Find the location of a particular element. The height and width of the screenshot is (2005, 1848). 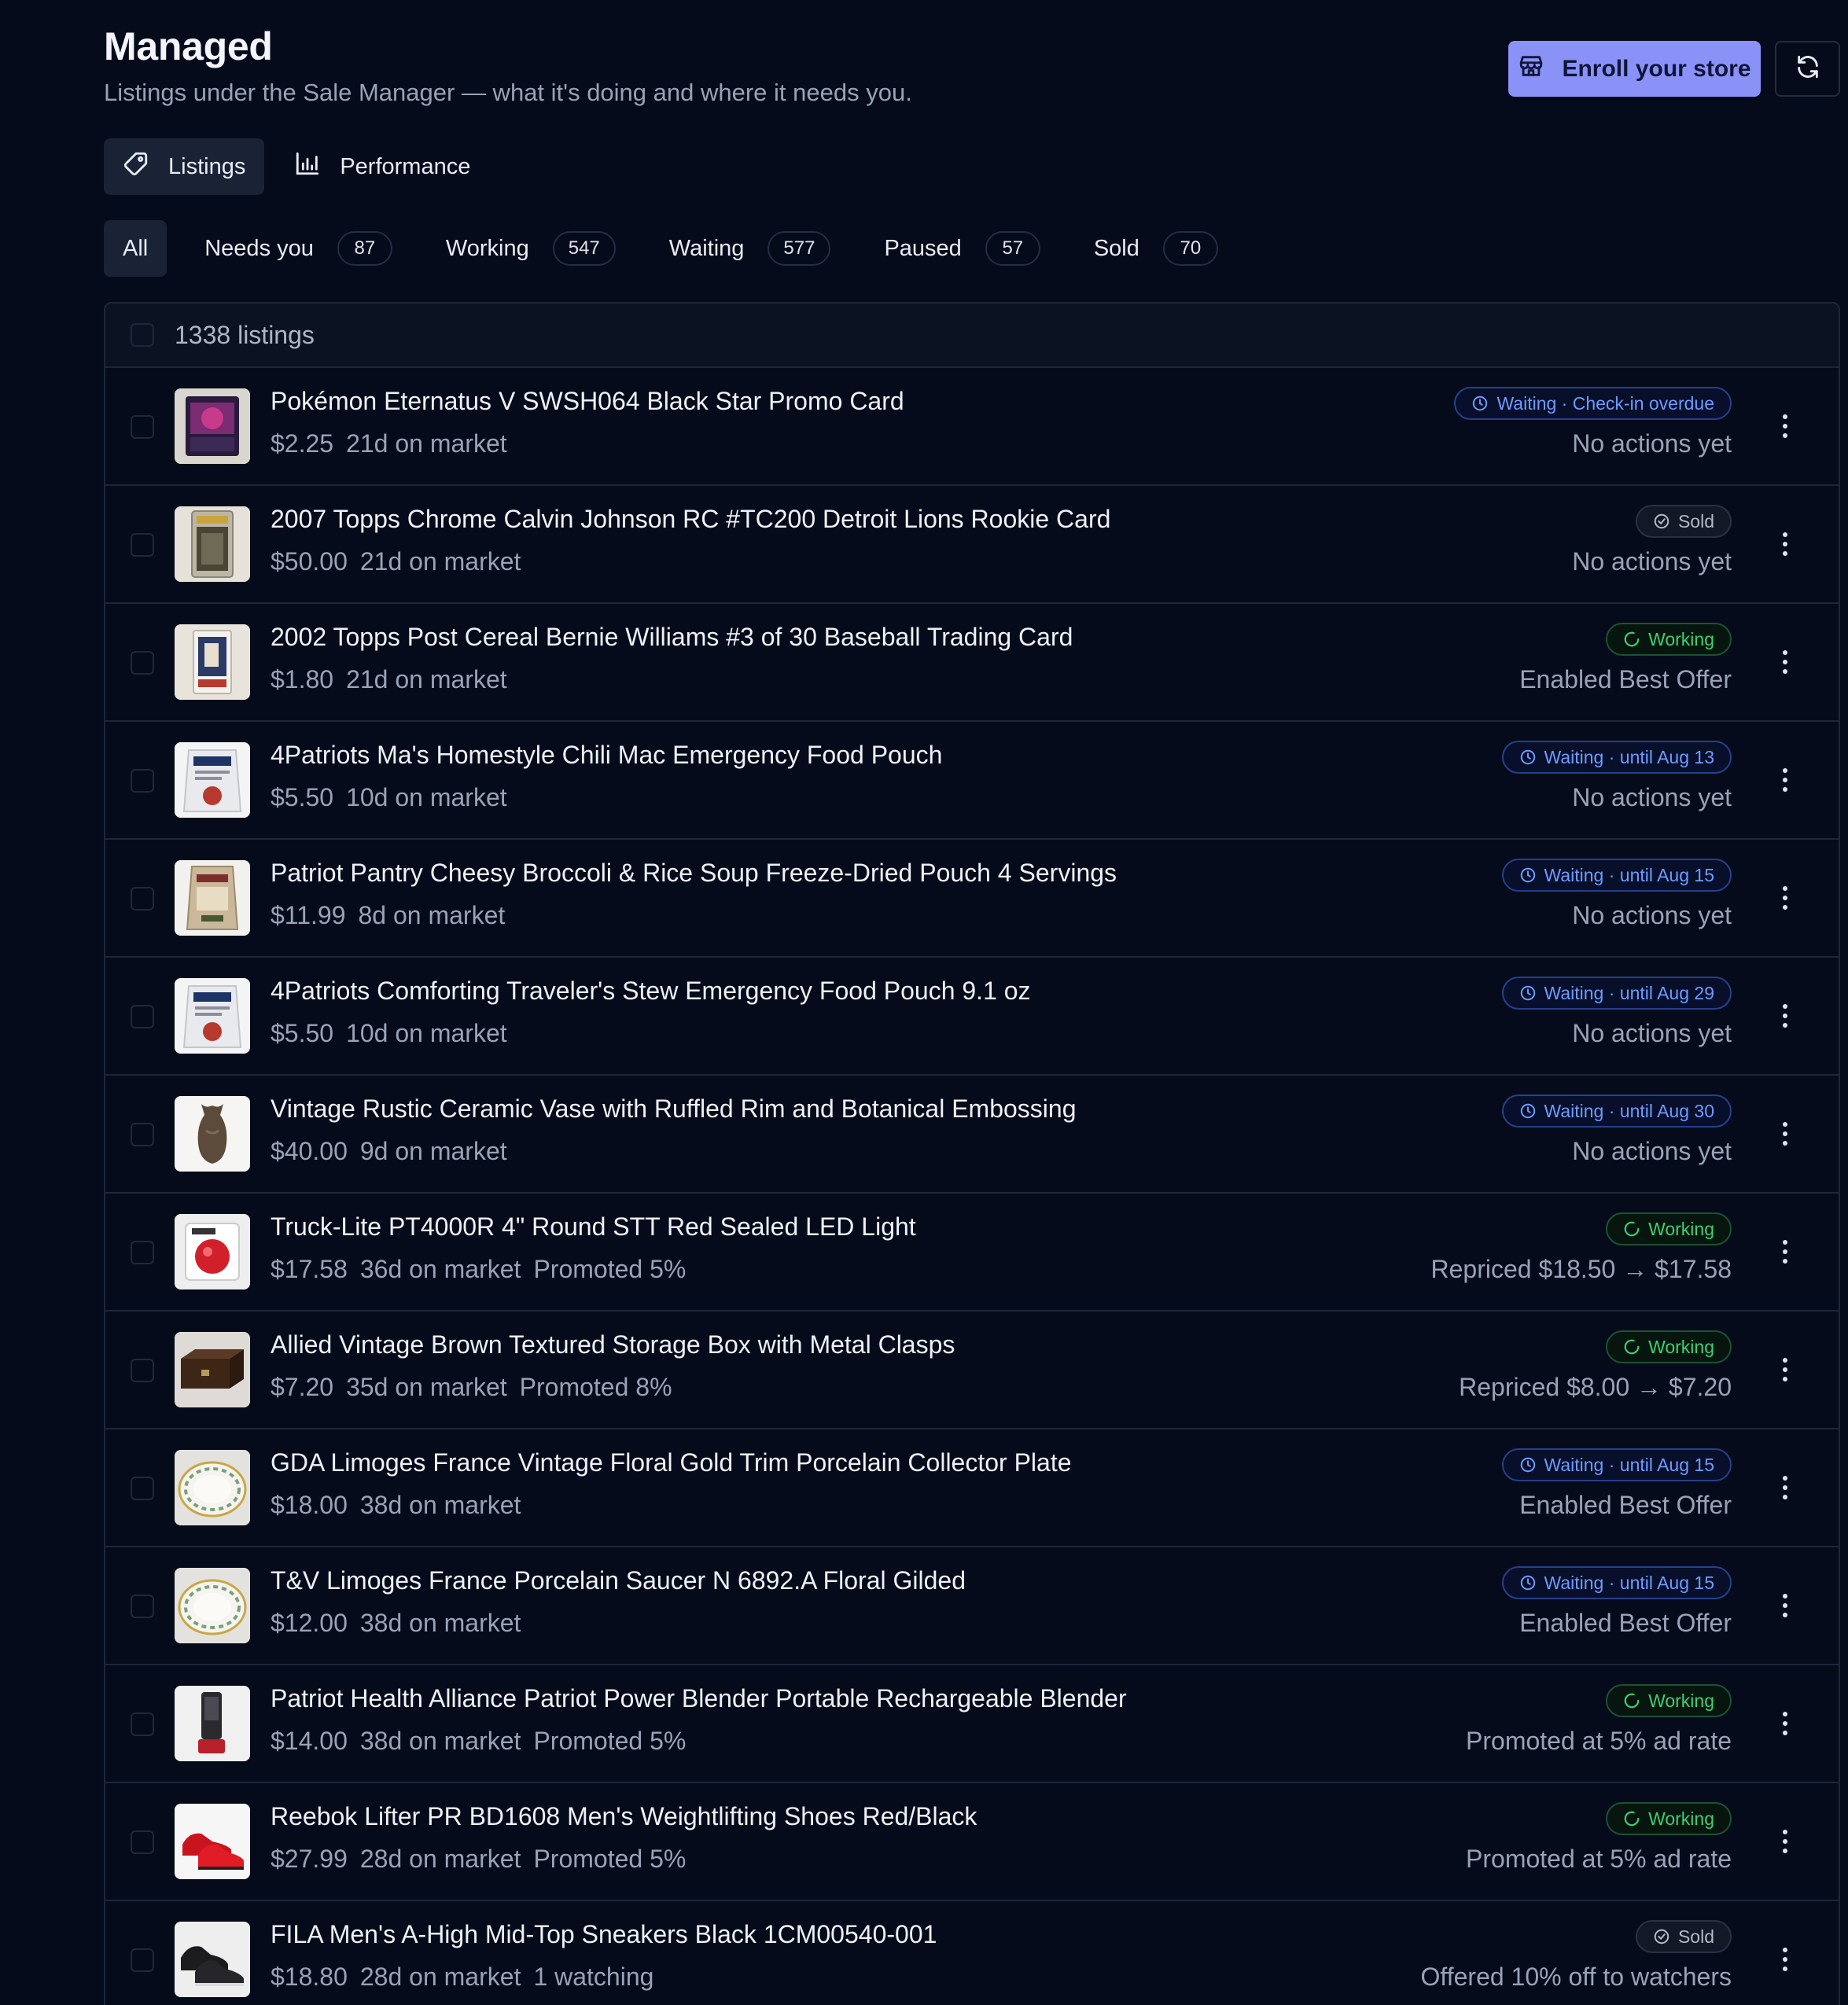

listing-meta: $17.58 36d on market Promoted 5% is located at coordinates (478, 1269).